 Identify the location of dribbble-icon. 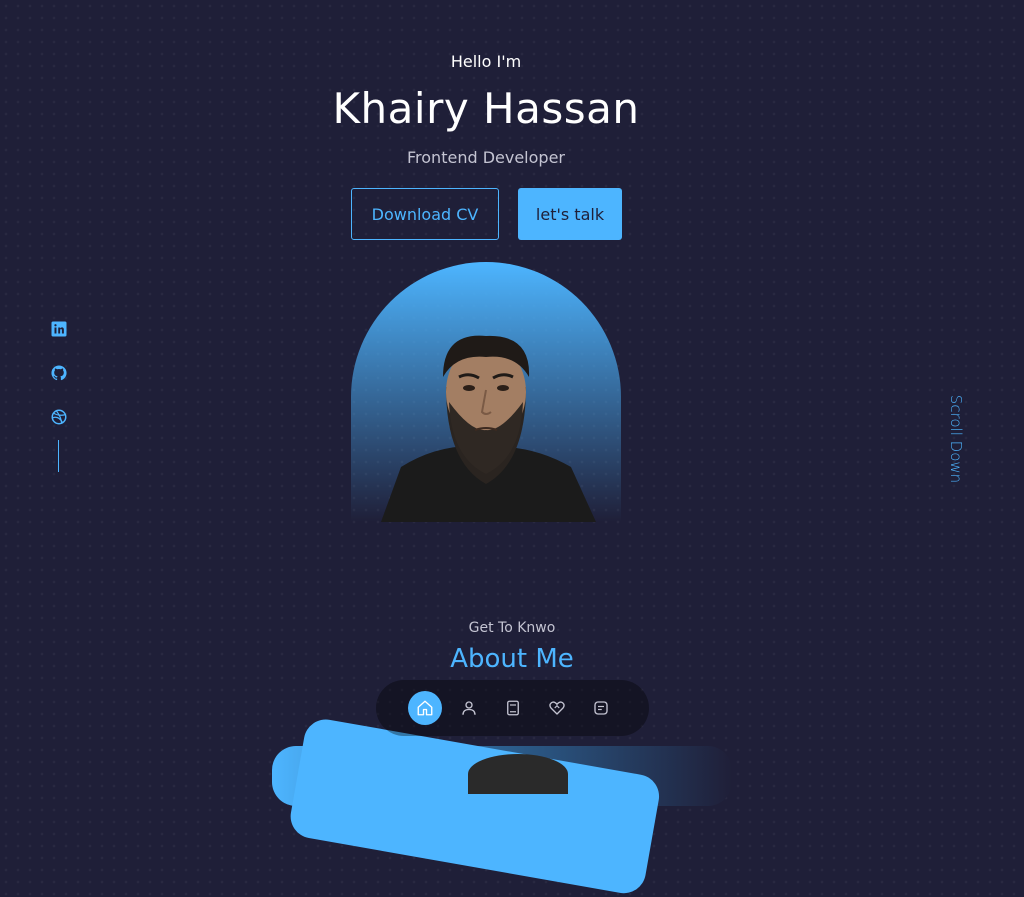
(59, 417).